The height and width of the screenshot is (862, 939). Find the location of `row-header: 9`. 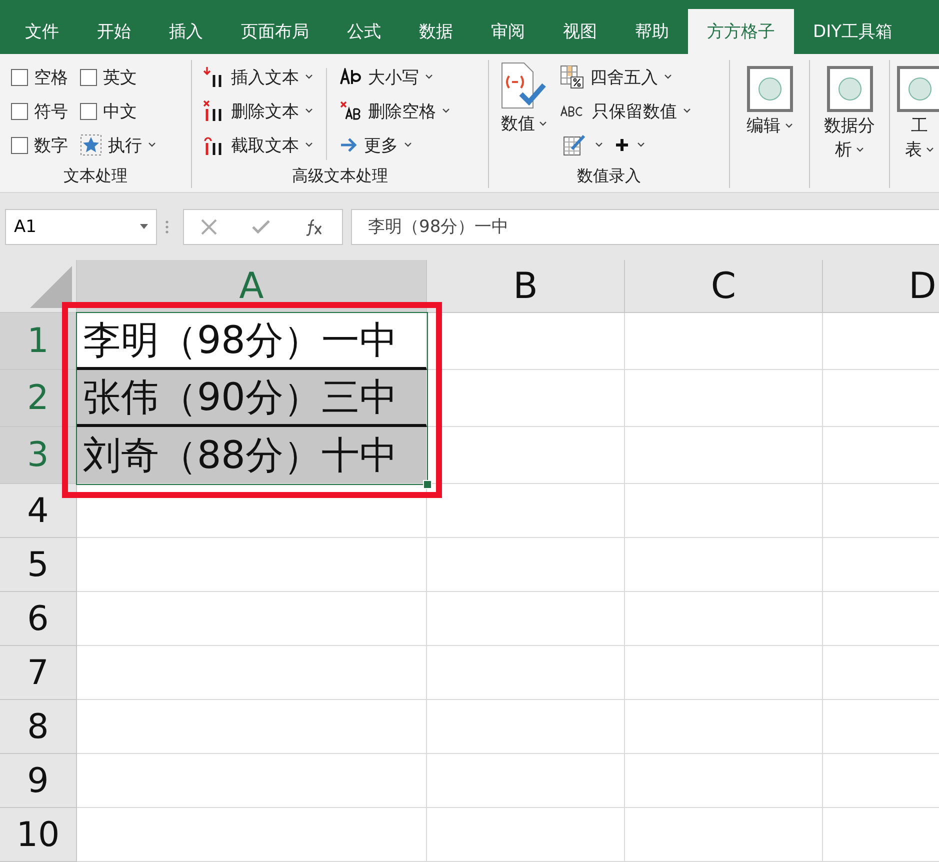

row-header: 9 is located at coordinates (38, 781).